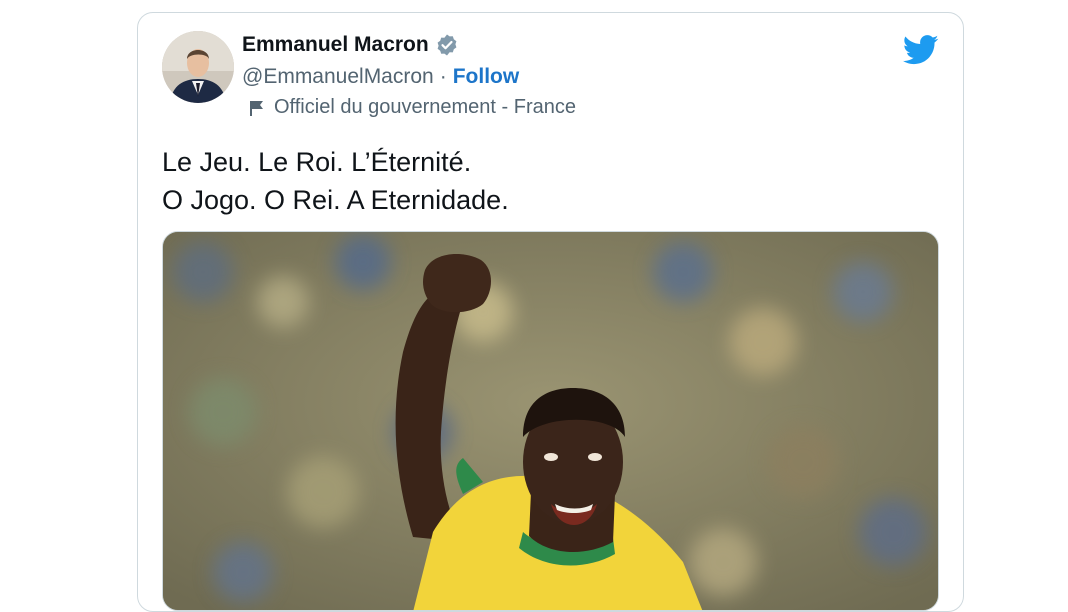 Image resolution: width=1068 pixels, height=612 pixels. Describe the element at coordinates (486, 77) in the screenshot. I see `follow-button: Follow` at that location.